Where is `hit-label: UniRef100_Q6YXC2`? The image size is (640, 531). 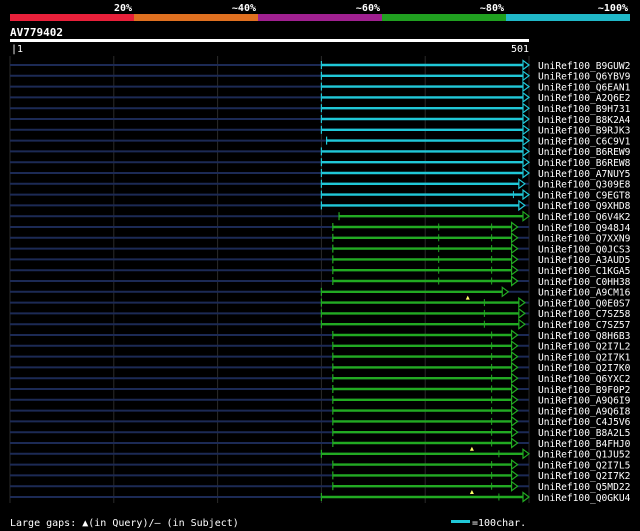
hit-label: UniRef100_Q6YXC2 is located at coordinates (584, 379).